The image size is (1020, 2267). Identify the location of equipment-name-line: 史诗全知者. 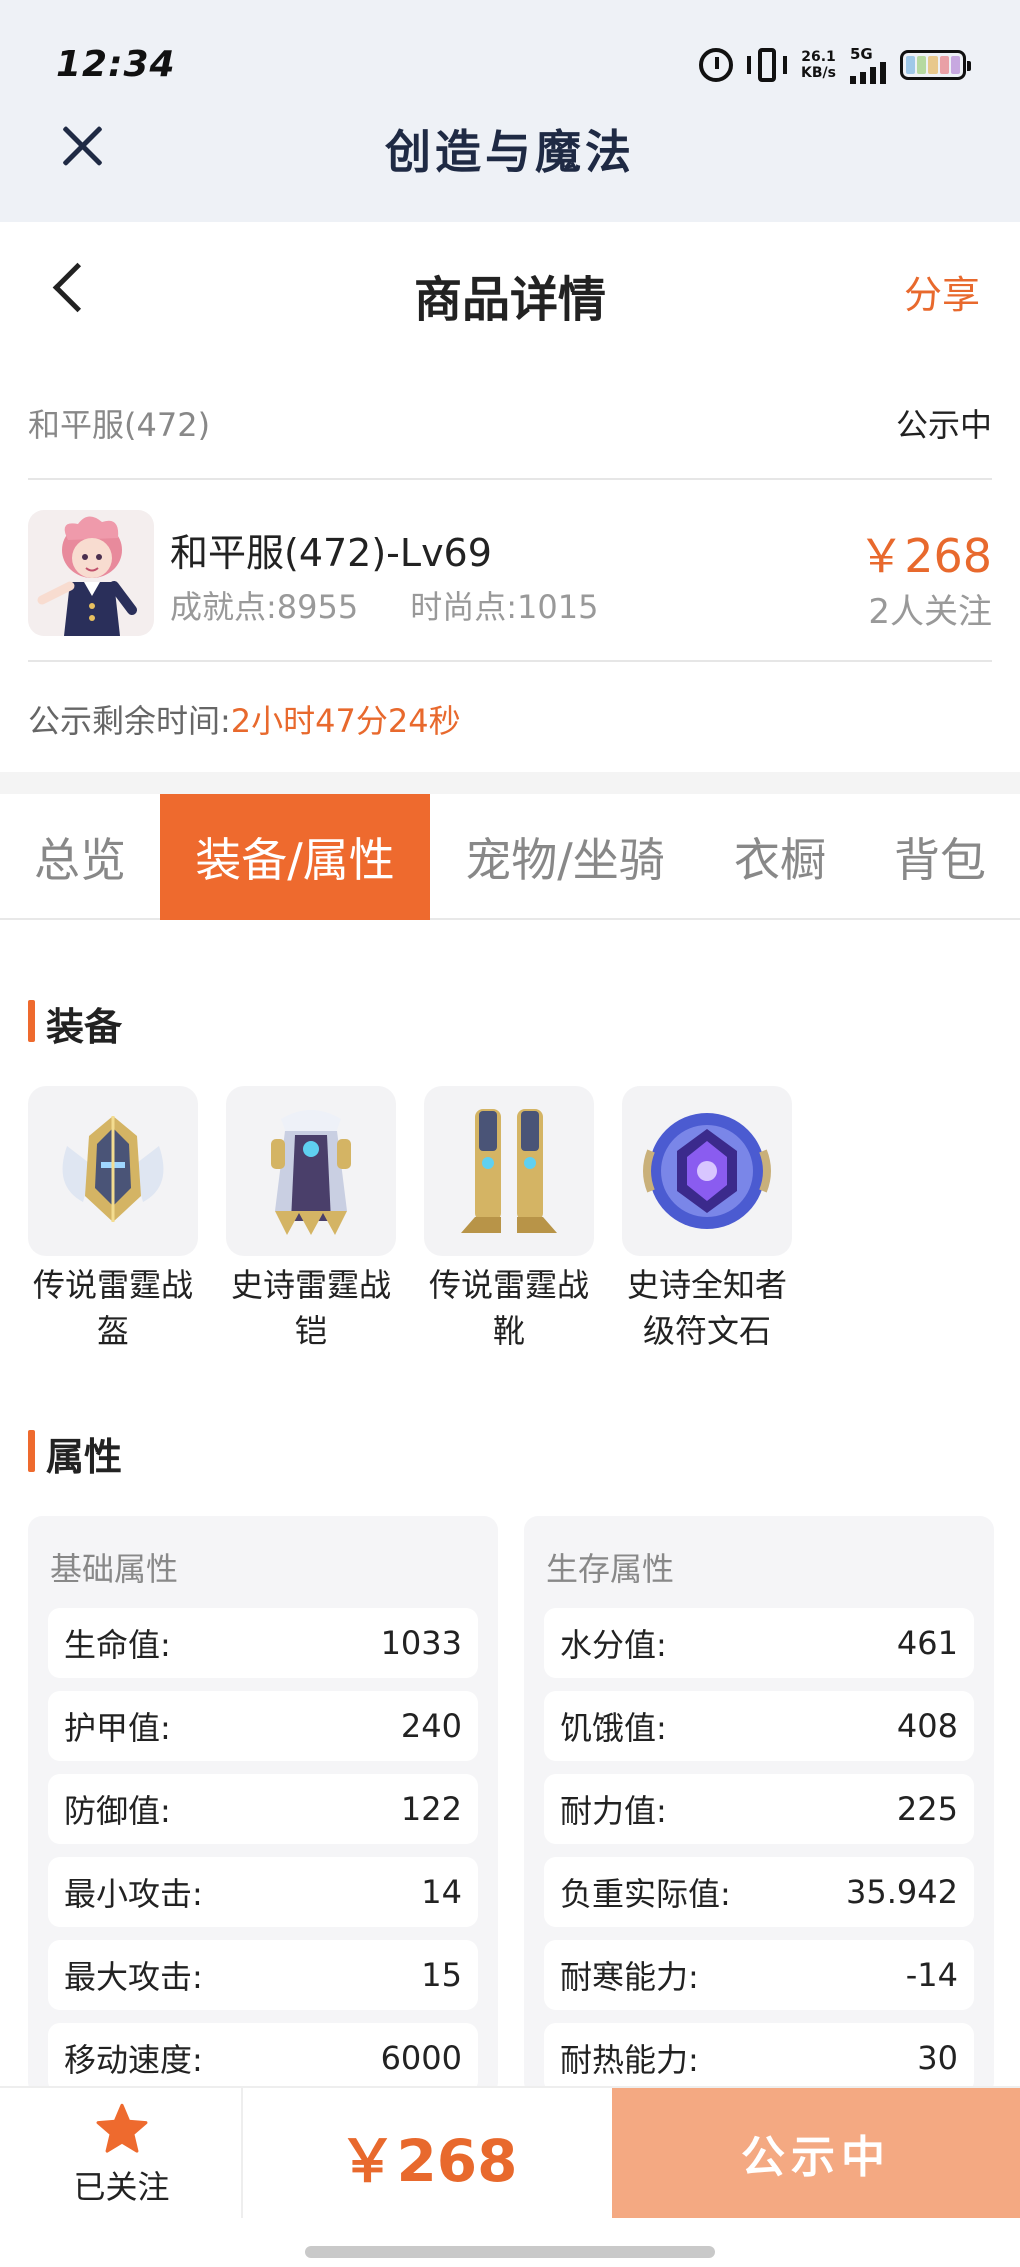
(706, 1285).